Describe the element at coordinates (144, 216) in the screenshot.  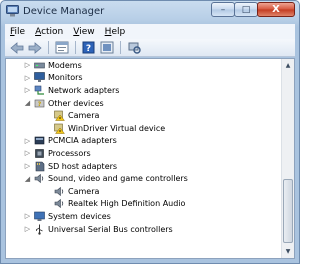
I see `tree-item-category-system-devices: ▷ System devices` at that location.